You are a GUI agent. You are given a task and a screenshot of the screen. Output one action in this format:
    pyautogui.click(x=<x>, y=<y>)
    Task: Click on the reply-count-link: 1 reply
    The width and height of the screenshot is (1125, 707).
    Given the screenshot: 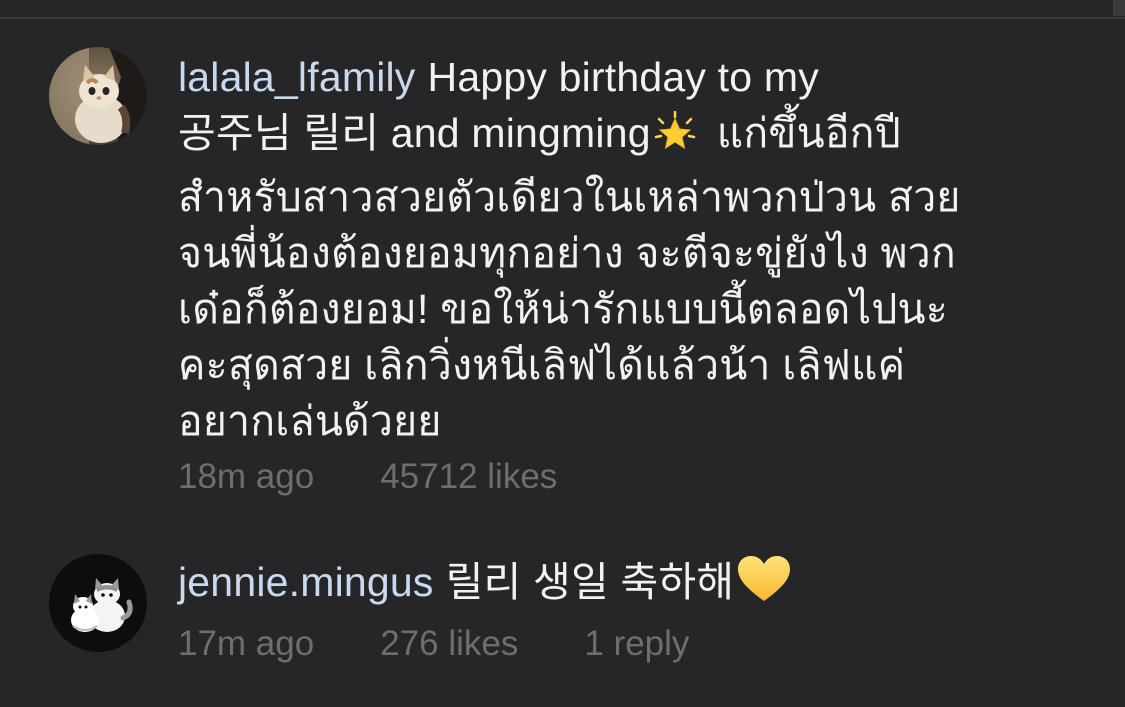 What is the action you would take?
    pyautogui.click(x=636, y=643)
    